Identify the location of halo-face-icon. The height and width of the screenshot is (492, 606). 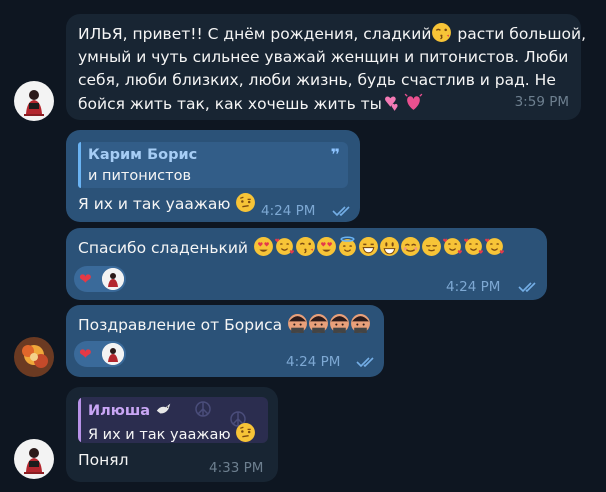
(347, 246).